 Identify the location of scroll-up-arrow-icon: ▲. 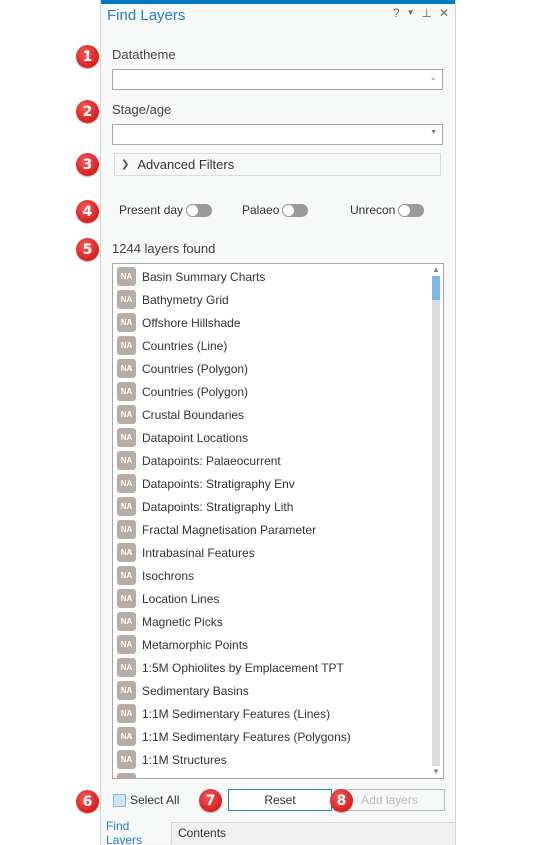
(436, 270).